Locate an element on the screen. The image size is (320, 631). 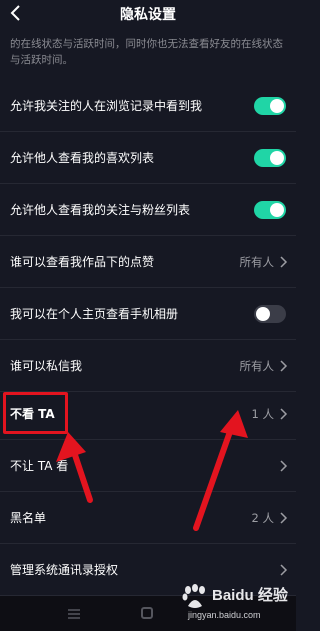
annotation-highlight-box is located at coordinates (35, 413).